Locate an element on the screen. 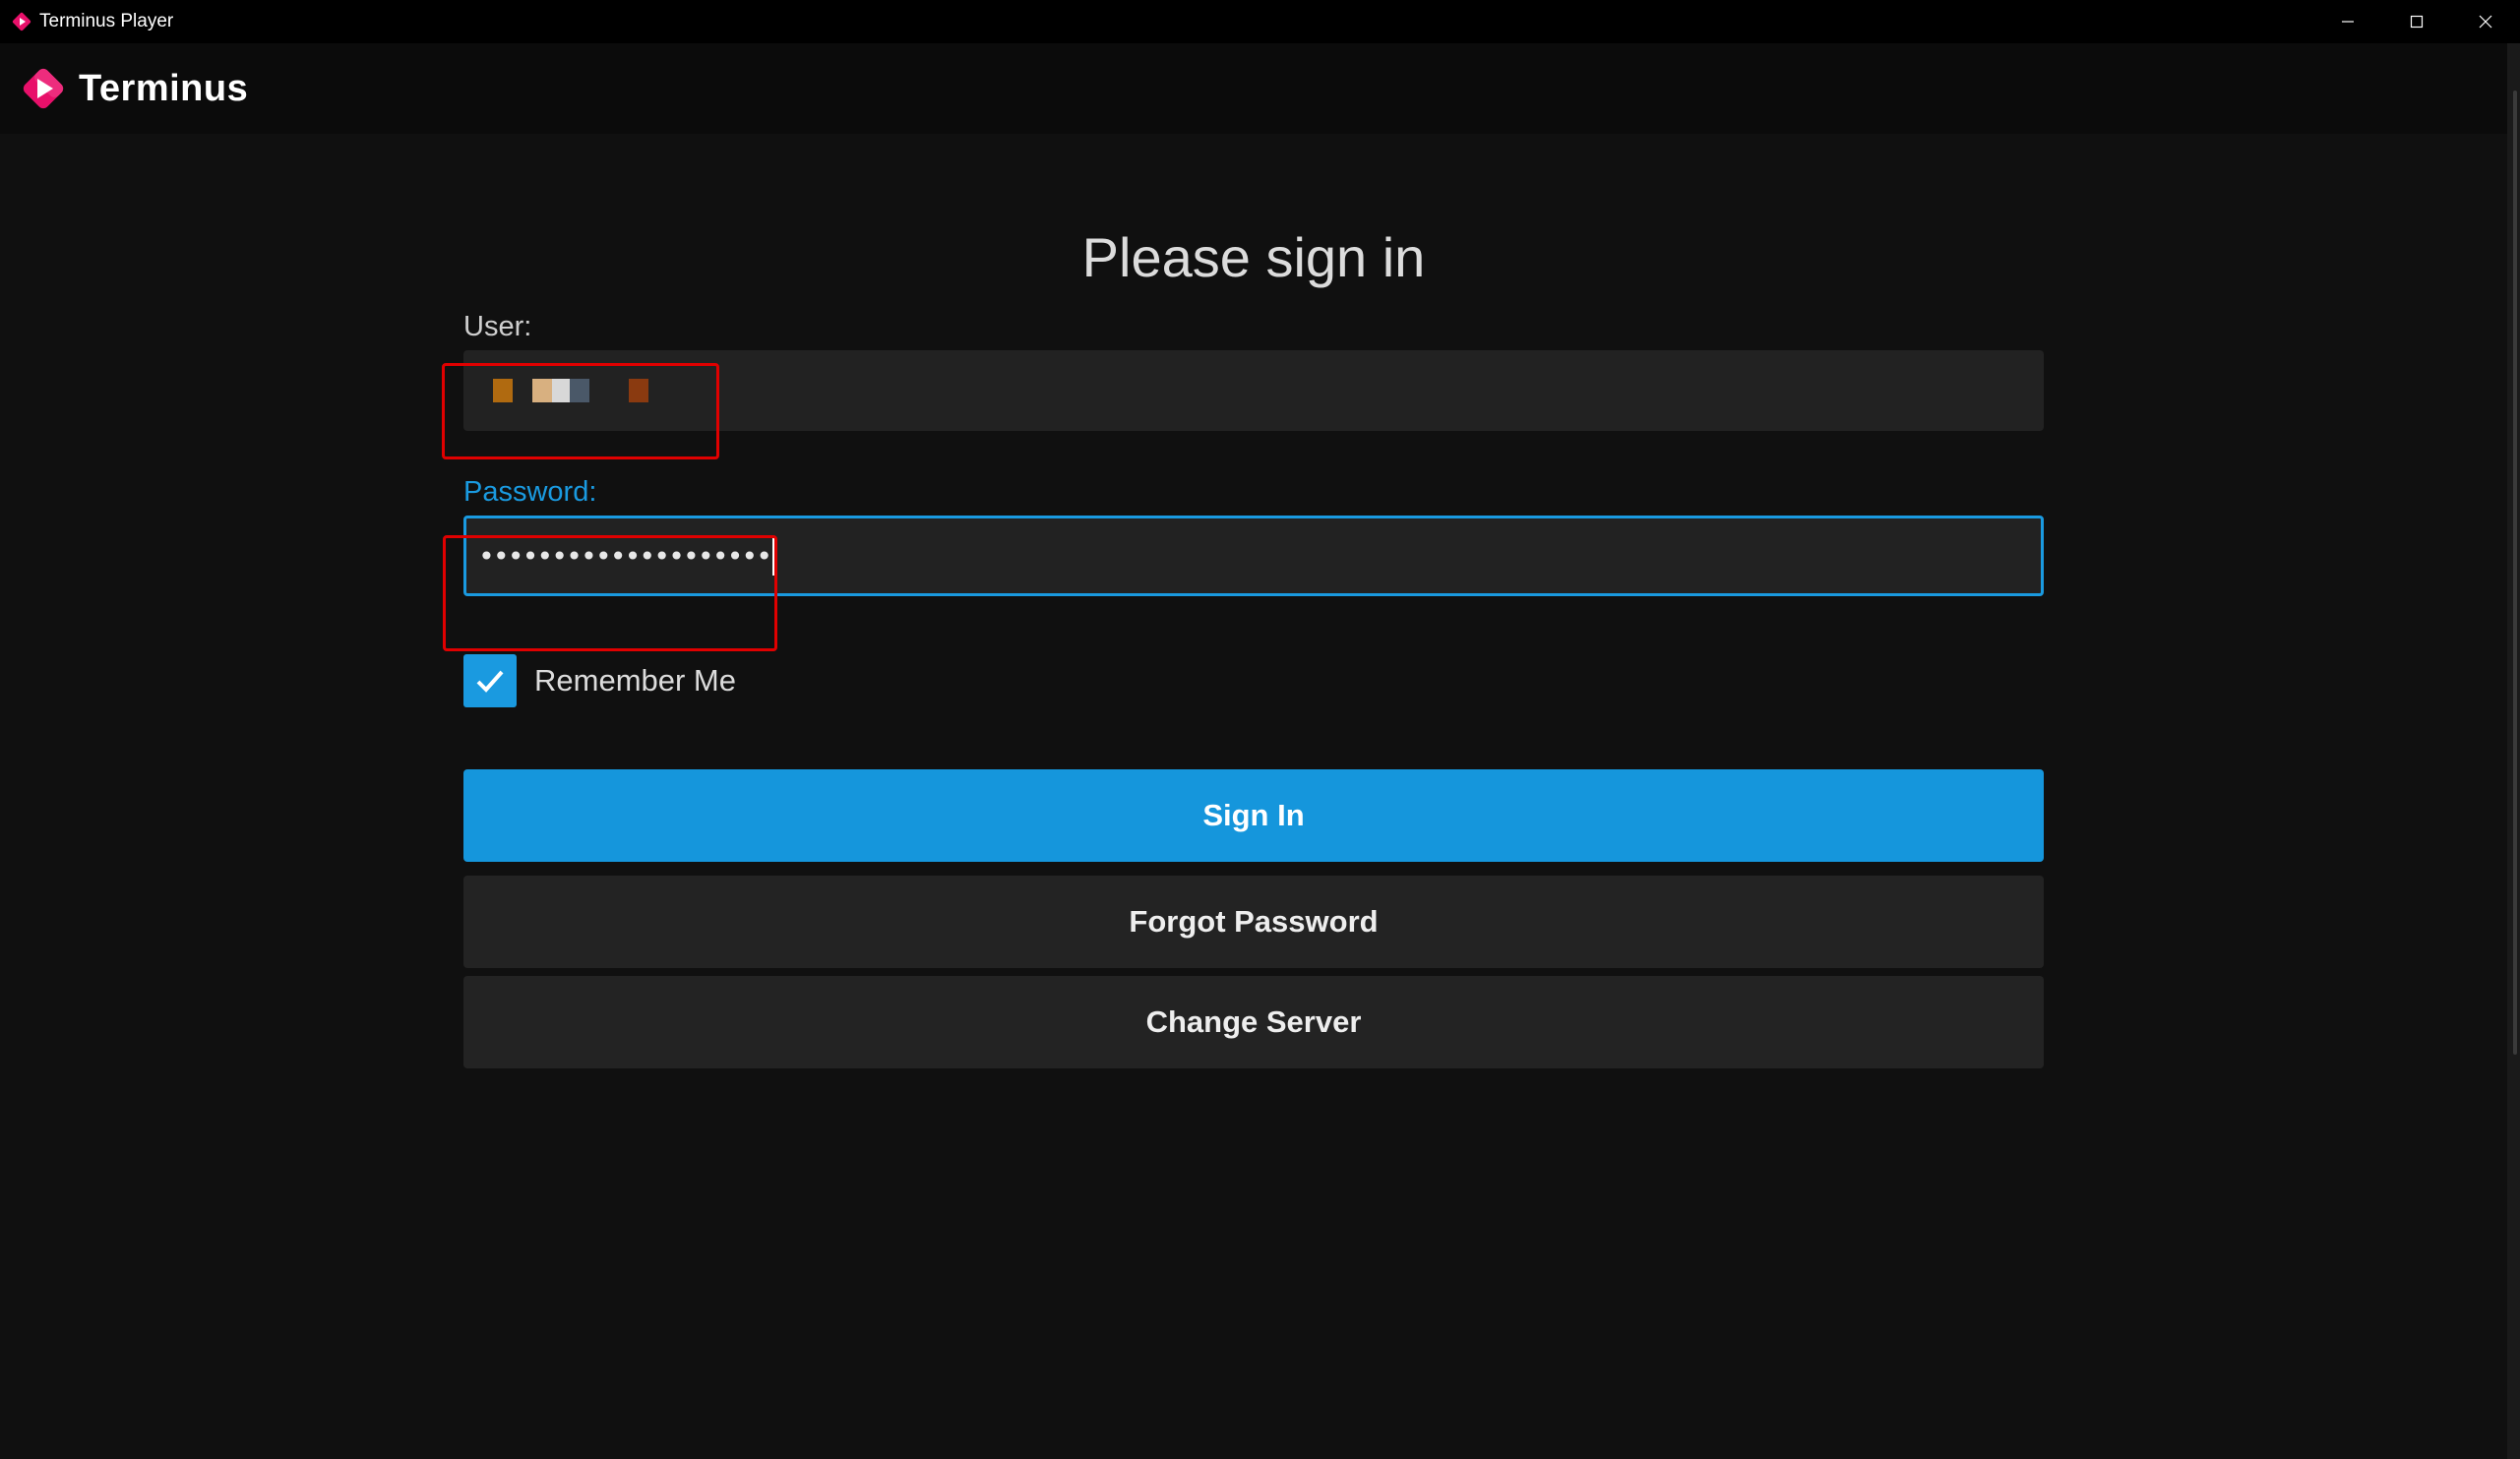 The height and width of the screenshot is (1459, 2520). title-bar: Terminus Player is located at coordinates (1260, 21).